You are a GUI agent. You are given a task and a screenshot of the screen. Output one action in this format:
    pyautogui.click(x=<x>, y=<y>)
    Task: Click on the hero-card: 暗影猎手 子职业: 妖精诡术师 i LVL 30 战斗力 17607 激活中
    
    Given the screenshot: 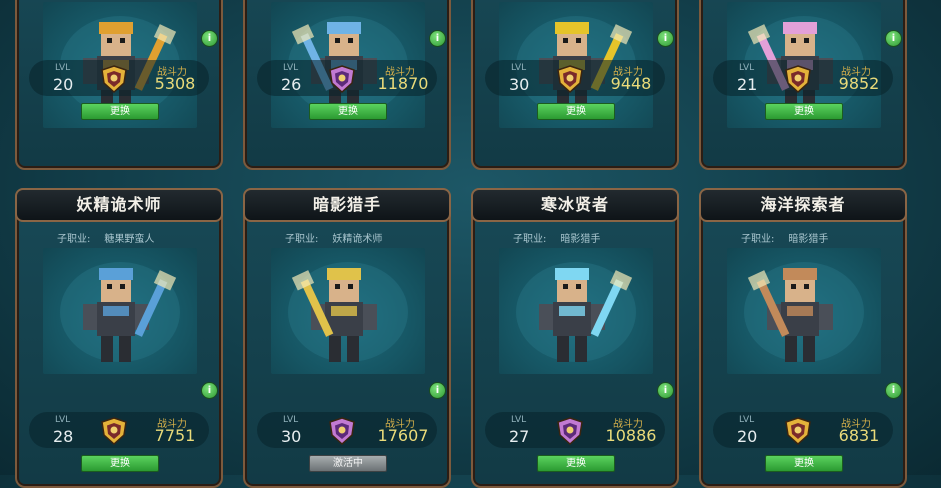 What is the action you would take?
    pyautogui.click(x=347, y=338)
    